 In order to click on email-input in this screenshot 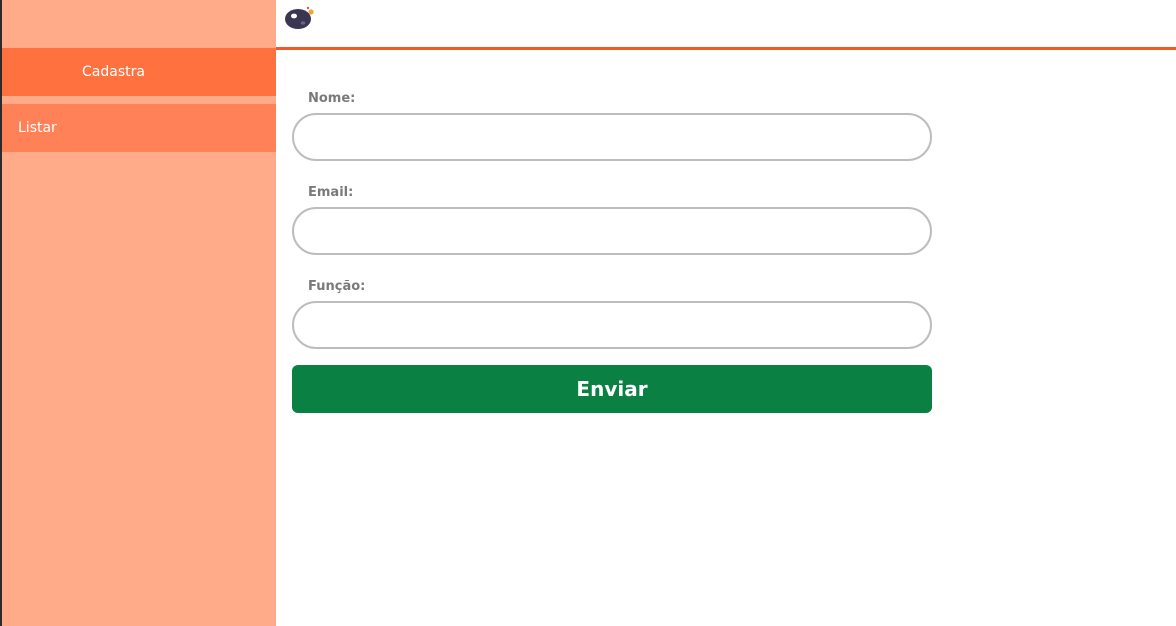, I will do `click(612, 231)`.